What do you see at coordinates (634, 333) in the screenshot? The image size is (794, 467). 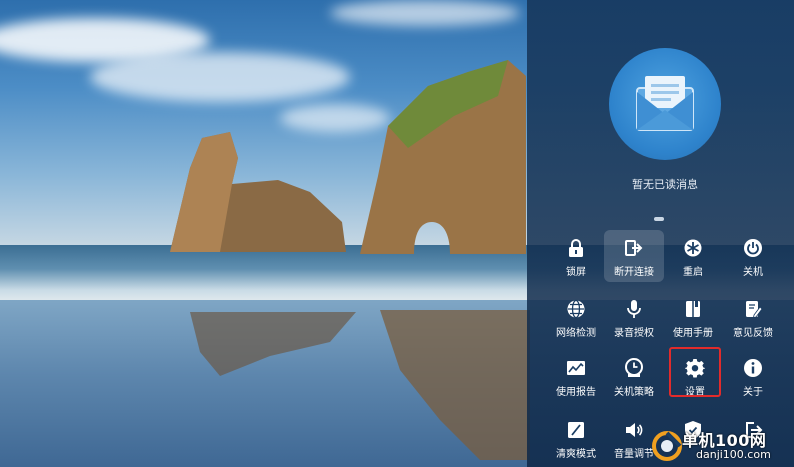 I see `recording-auth-label: 录音授权` at bounding box center [634, 333].